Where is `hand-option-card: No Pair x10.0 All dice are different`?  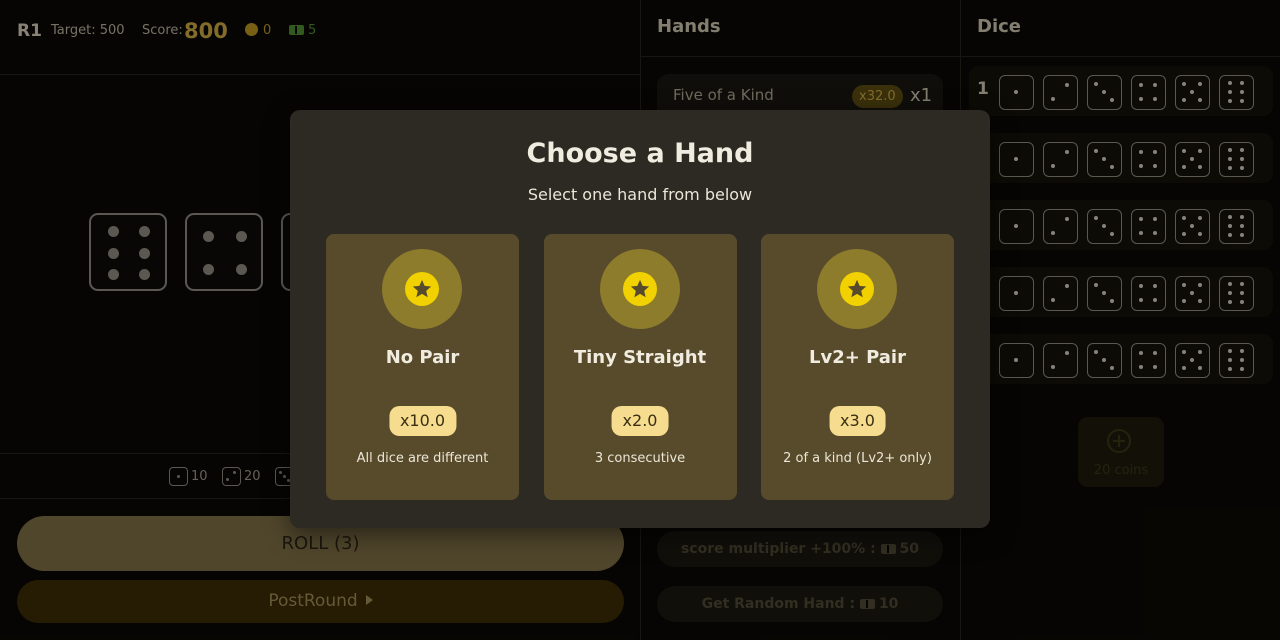 hand-option-card: No Pair x10.0 All dice are different is located at coordinates (422, 367).